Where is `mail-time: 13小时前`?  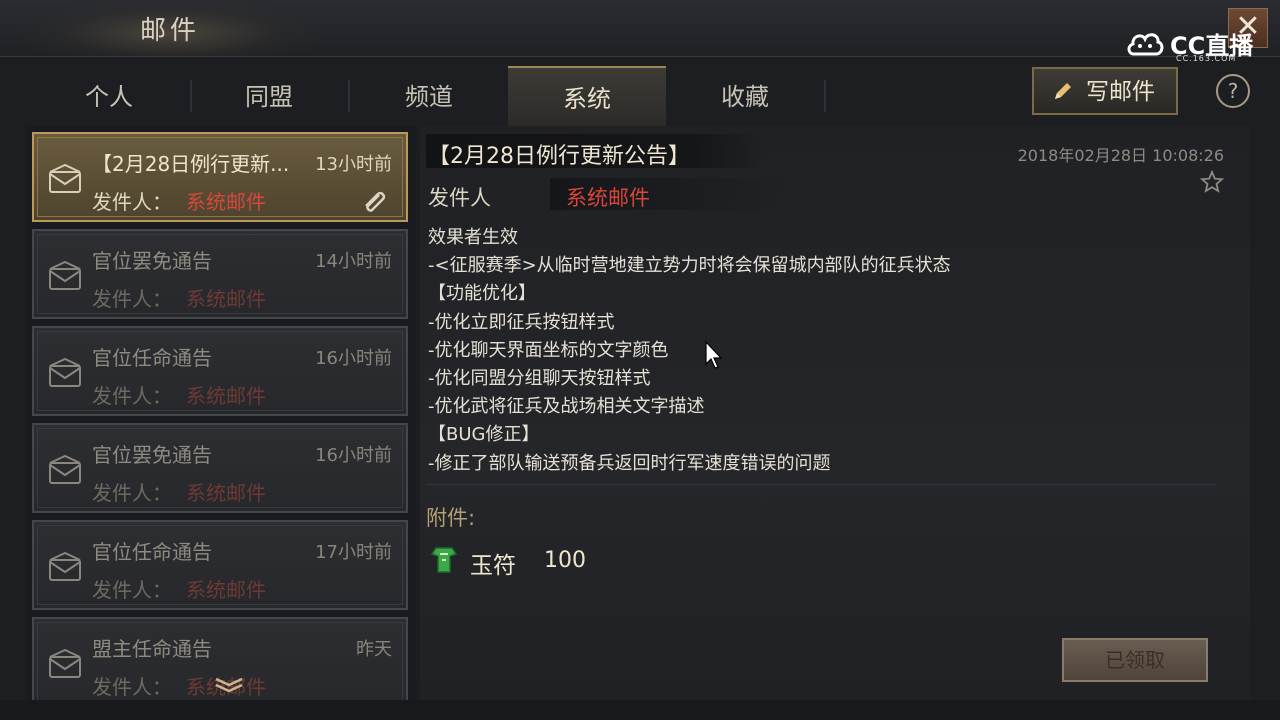
mail-time: 13小时前 is located at coordinates (353, 164).